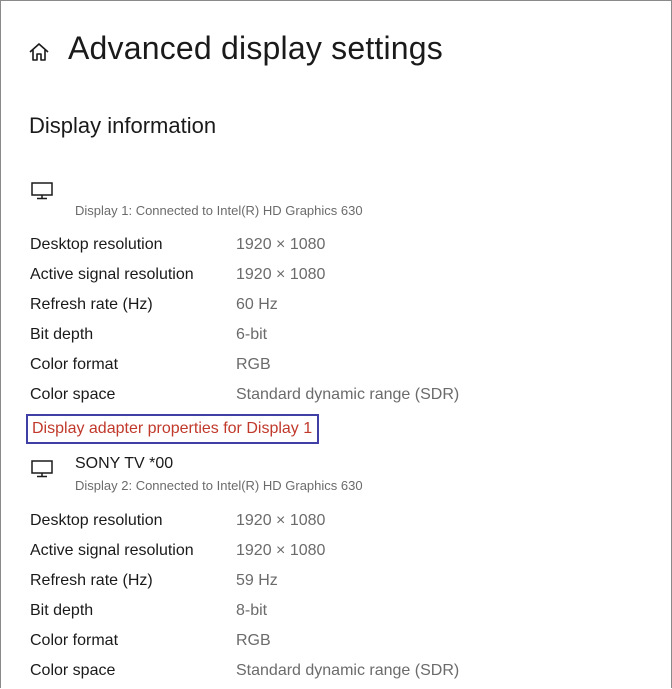 The image size is (672, 689). Describe the element at coordinates (252, 610) in the screenshot. I see `info-value: 8-bit` at that location.